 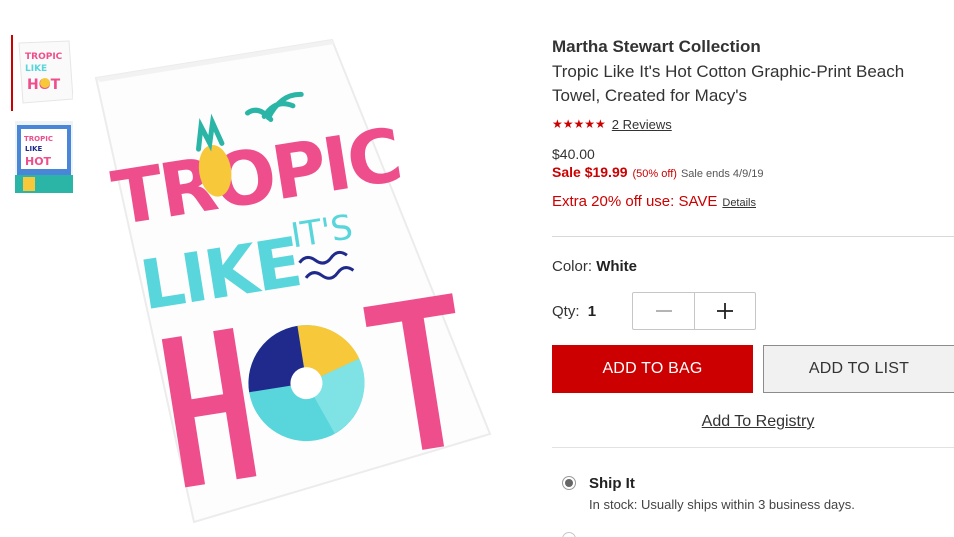 What do you see at coordinates (753, 47) in the screenshot?
I see `brand-name: Martha Stewart Collection` at bounding box center [753, 47].